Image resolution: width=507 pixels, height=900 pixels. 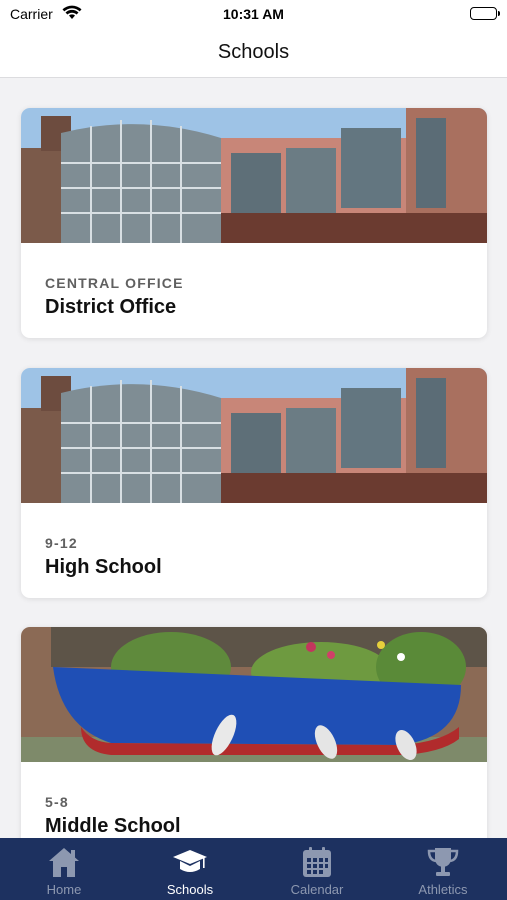 I want to click on tab-schools: Schools, so click(x=190, y=869).